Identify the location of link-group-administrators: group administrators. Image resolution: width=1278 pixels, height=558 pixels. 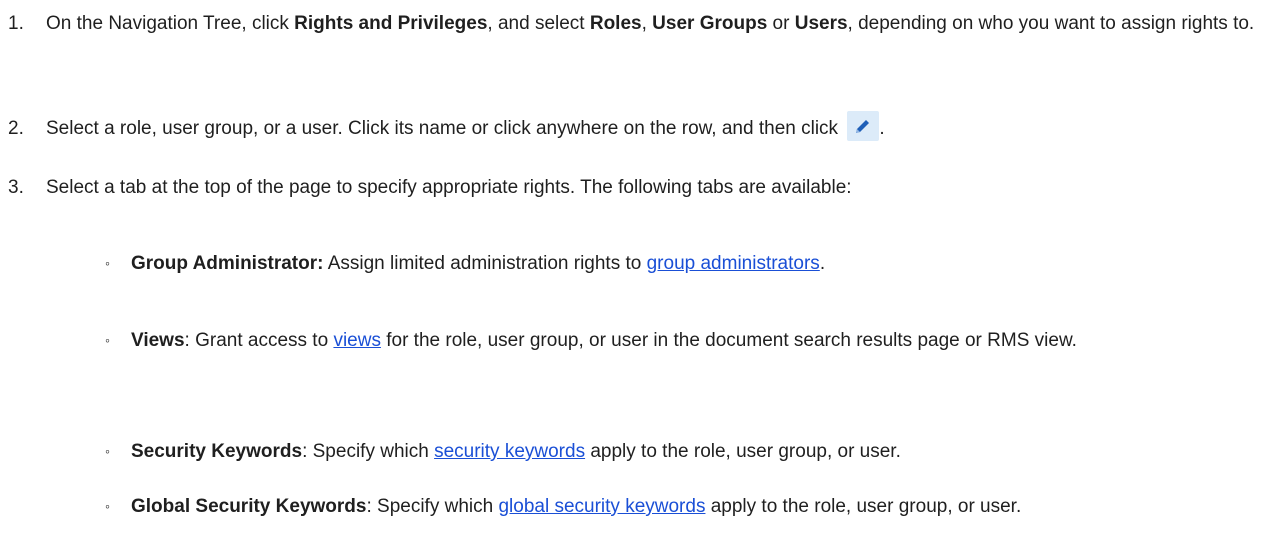
(733, 263).